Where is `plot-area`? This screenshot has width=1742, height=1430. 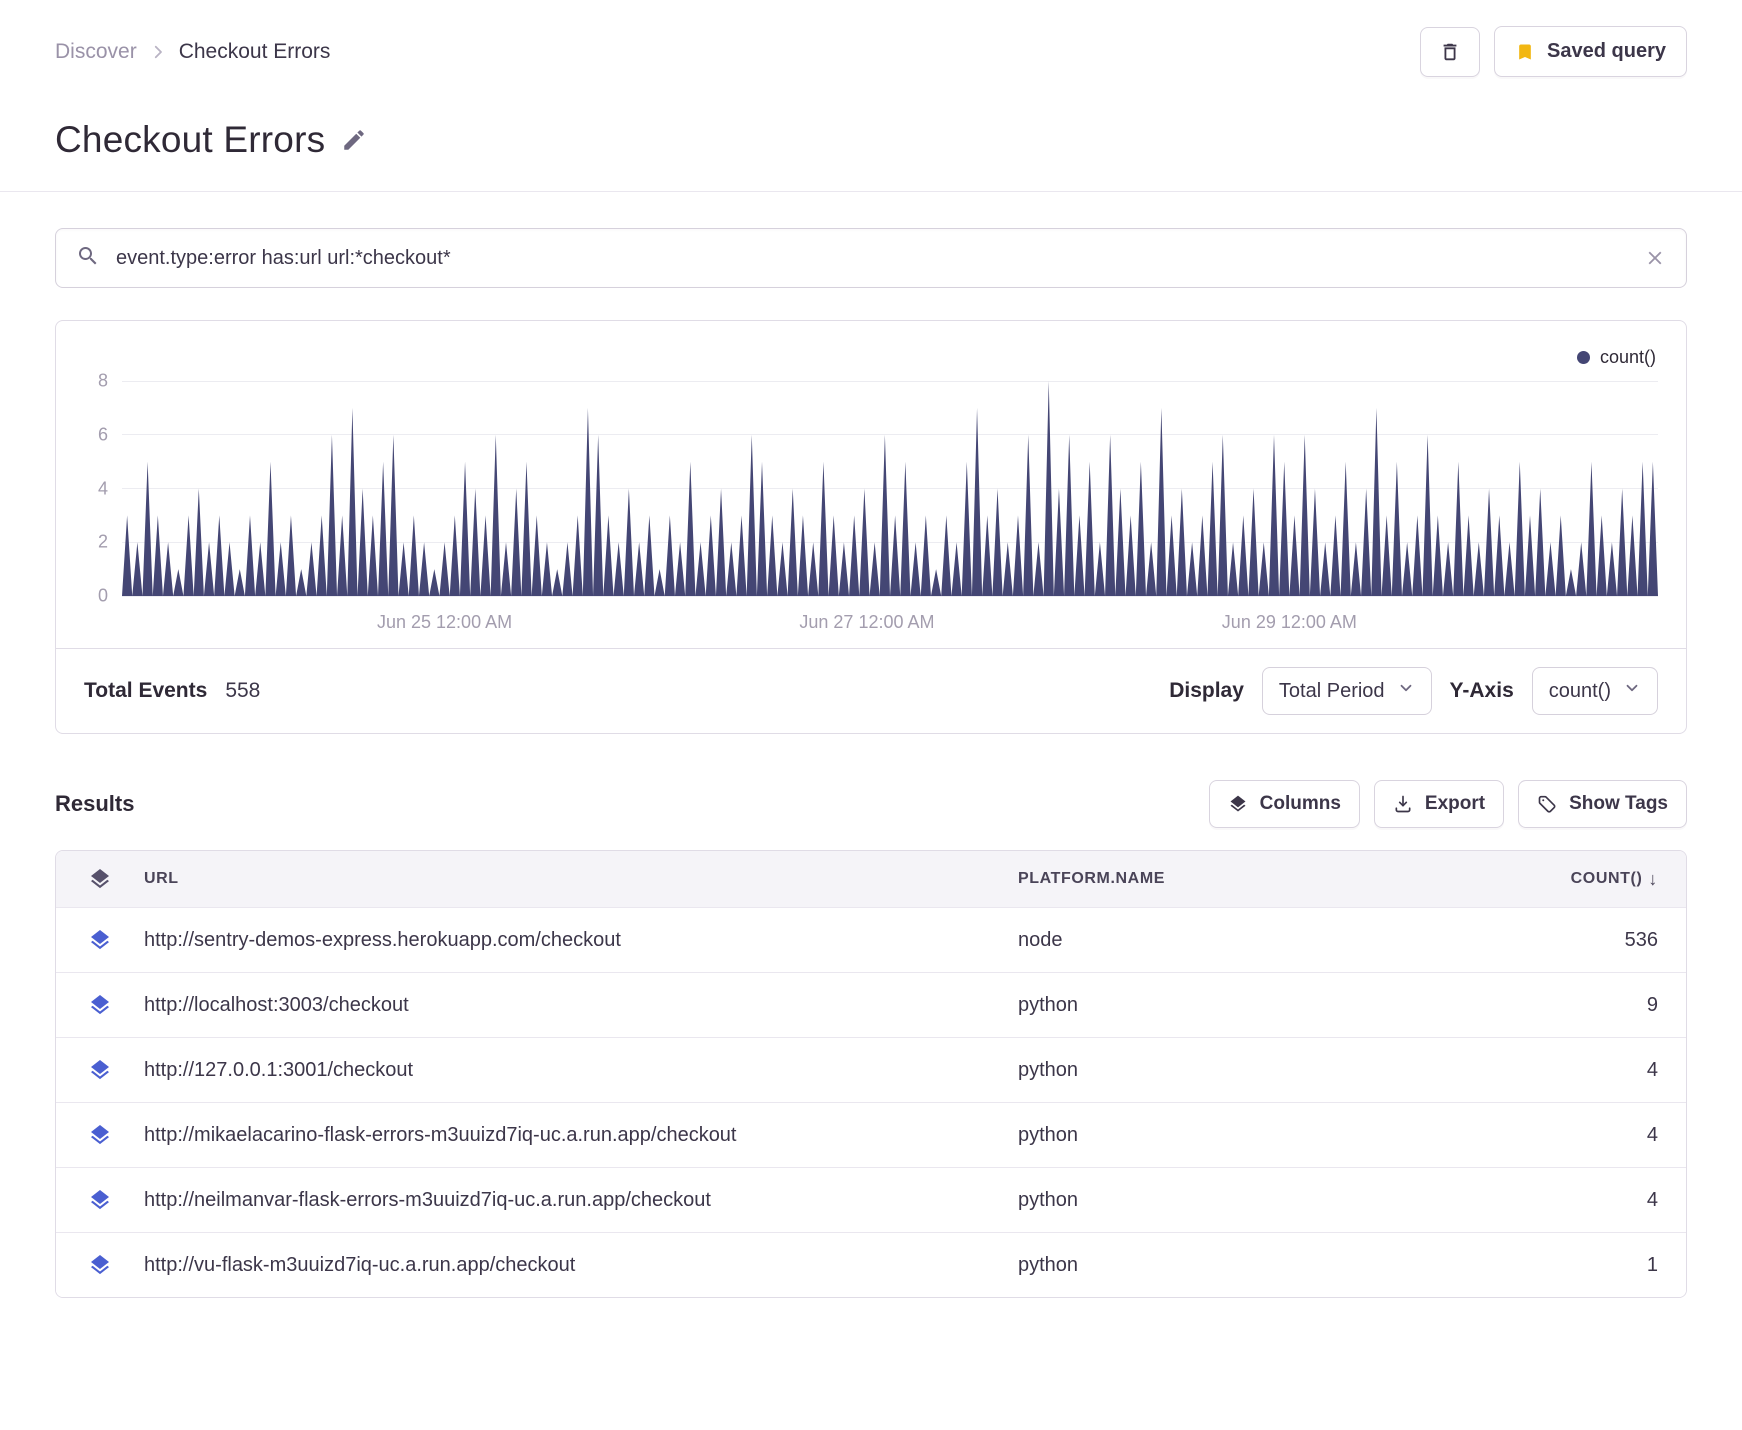
plot-area is located at coordinates (890, 488).